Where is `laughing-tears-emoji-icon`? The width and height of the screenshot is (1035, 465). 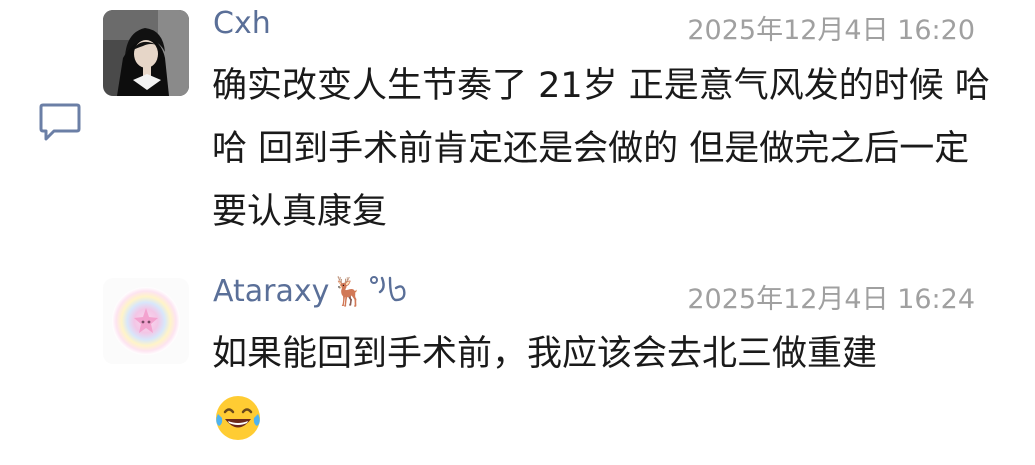 laughing-tears-emoji-icon is located at coordinates (238, 418).